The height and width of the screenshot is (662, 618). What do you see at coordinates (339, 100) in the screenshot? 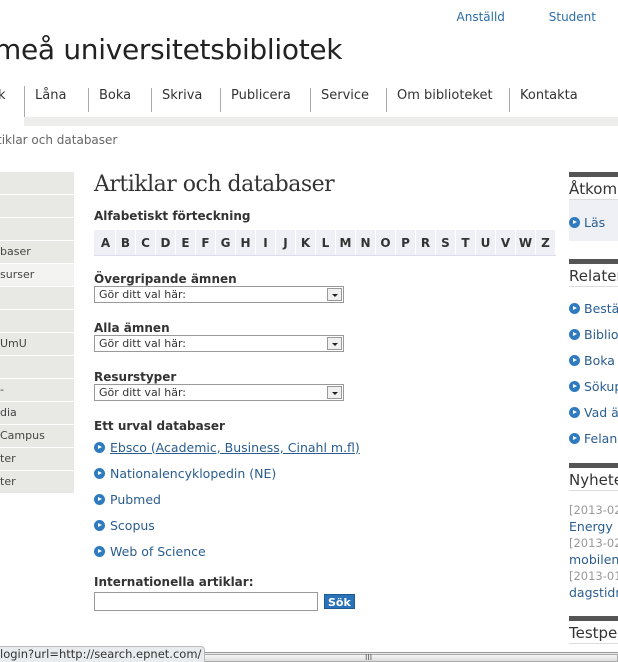
I see `nav-item-service: Service` at bounding box center [339, 100].